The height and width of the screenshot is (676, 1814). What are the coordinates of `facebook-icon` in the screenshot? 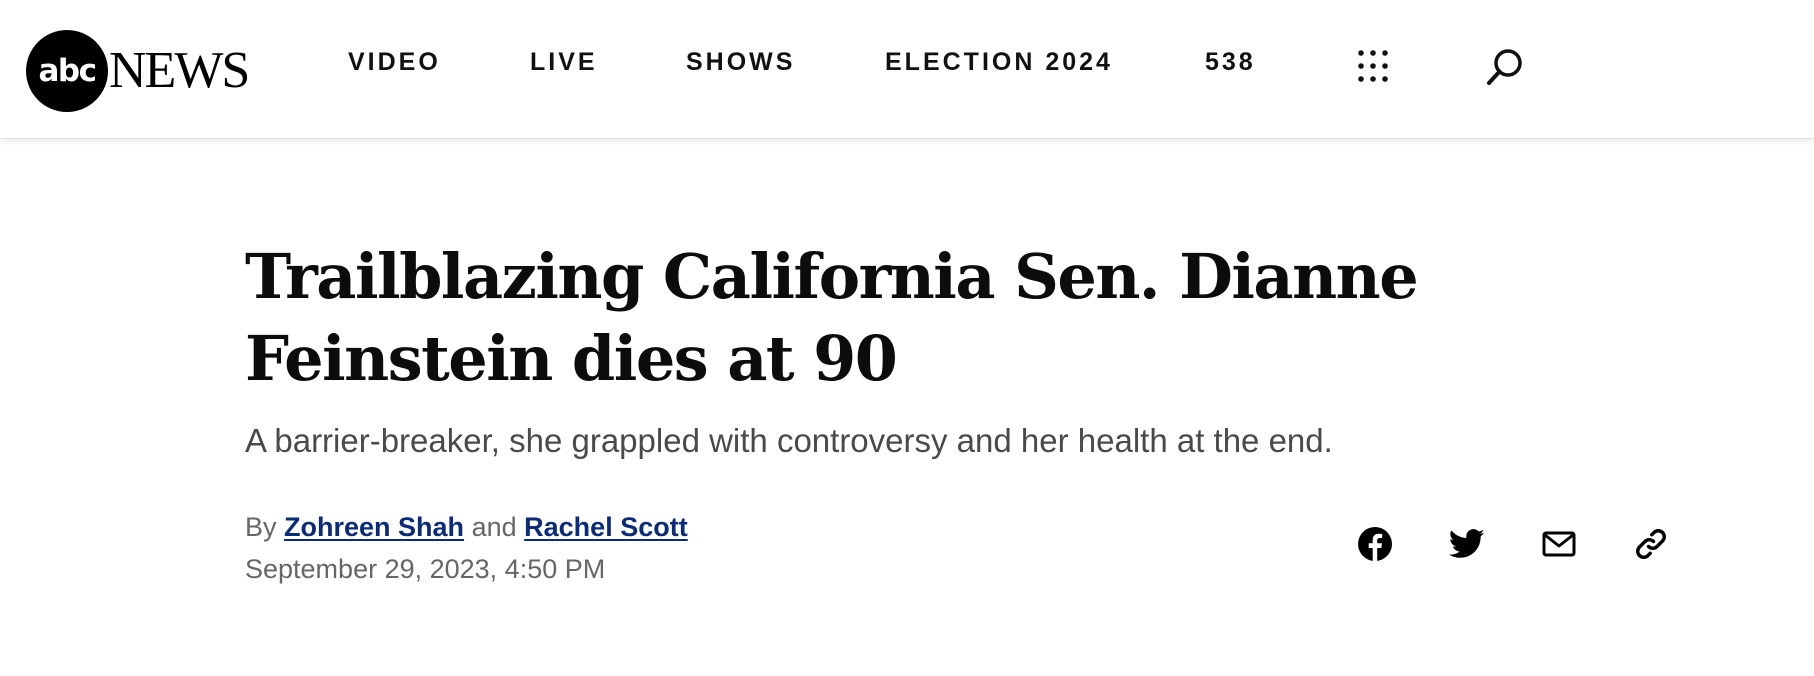 It's located at (1375, 544).